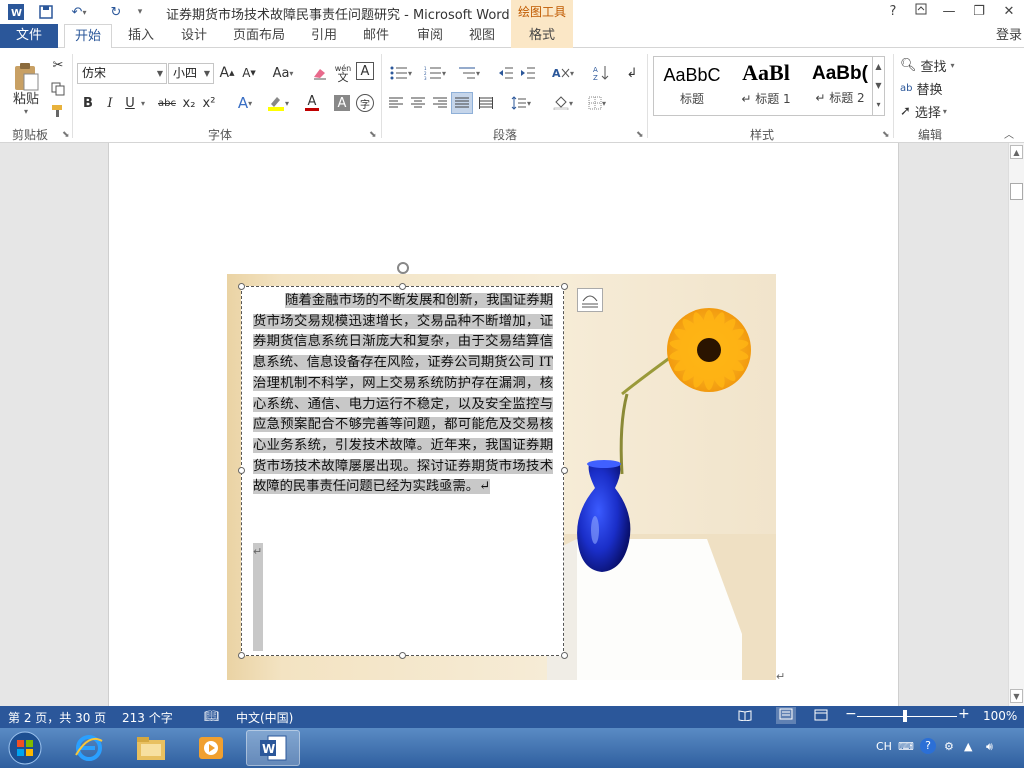 This screenshot has width=1024, height=768. Describe the element at coordinates (430, 36) in the screenshot. I see `tab-review: 审阅` at that location.